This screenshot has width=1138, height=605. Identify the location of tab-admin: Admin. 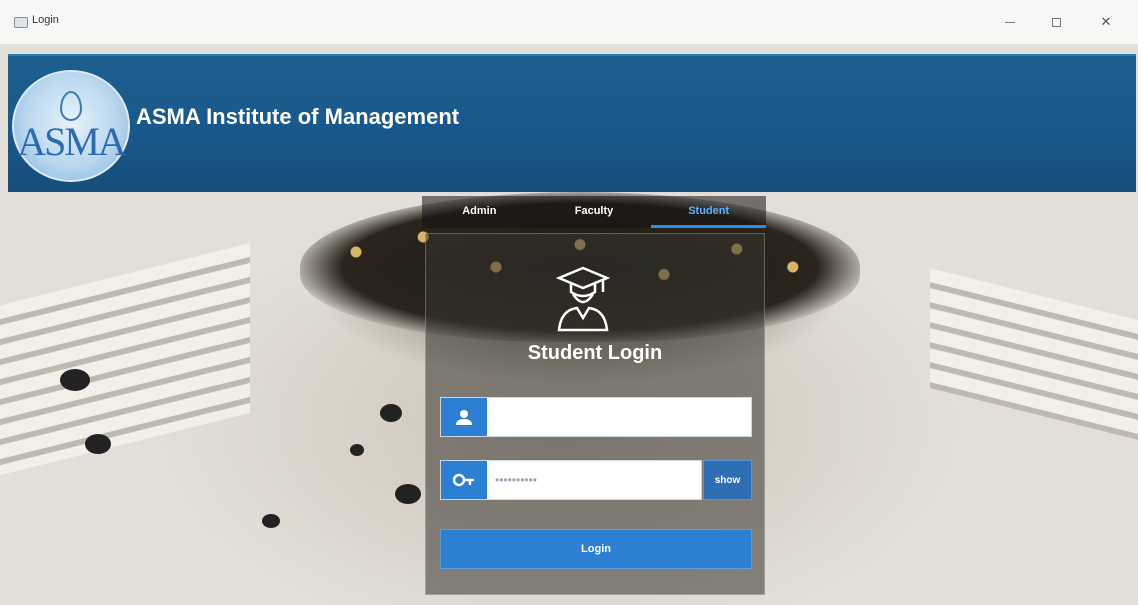
(479, 212).